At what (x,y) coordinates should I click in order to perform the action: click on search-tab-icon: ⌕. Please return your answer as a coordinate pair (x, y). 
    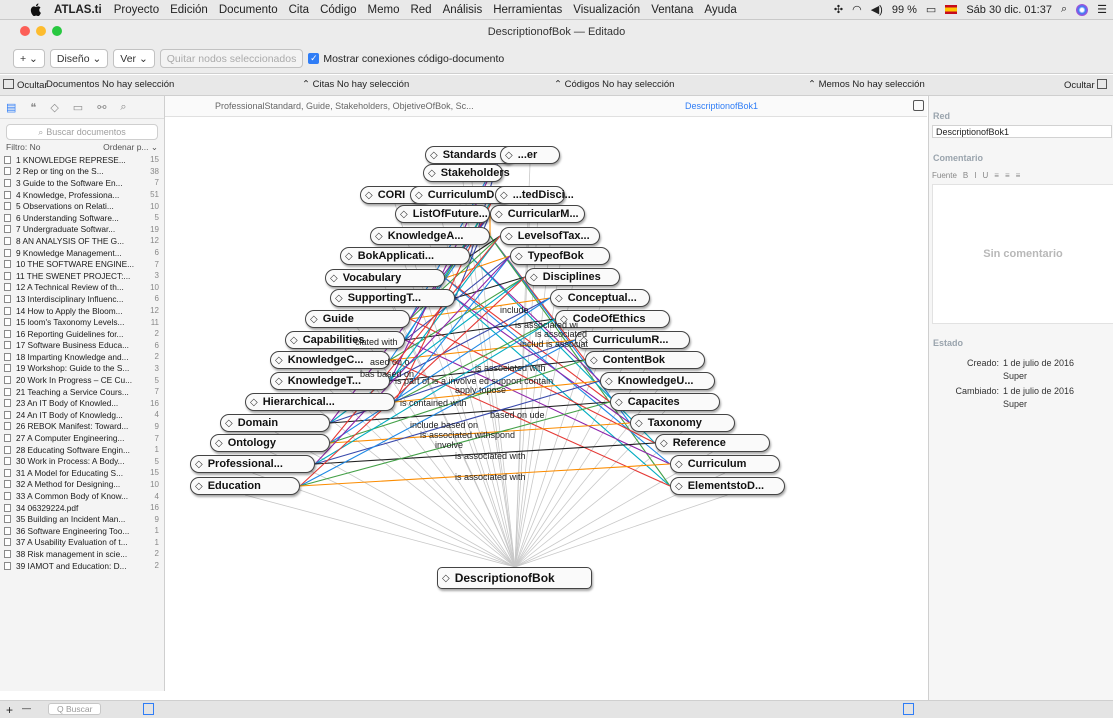
    Looking at the image, I should click on (123, 107).